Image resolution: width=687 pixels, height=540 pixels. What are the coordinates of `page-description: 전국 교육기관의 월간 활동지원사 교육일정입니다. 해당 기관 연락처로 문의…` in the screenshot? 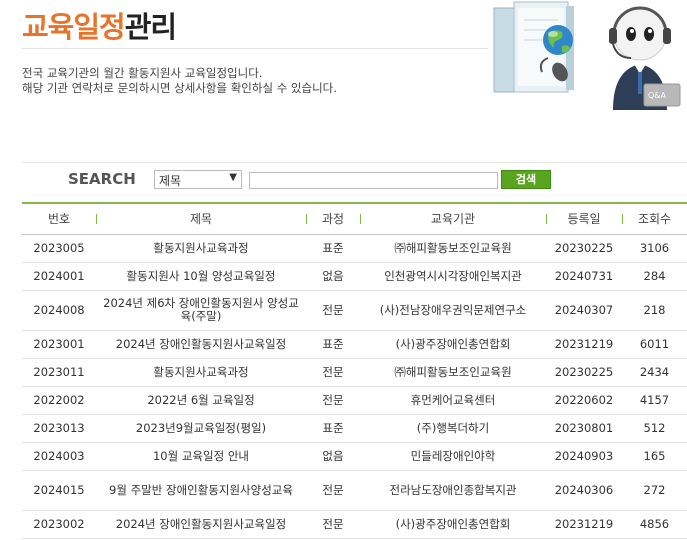 It's located at (179, 81).